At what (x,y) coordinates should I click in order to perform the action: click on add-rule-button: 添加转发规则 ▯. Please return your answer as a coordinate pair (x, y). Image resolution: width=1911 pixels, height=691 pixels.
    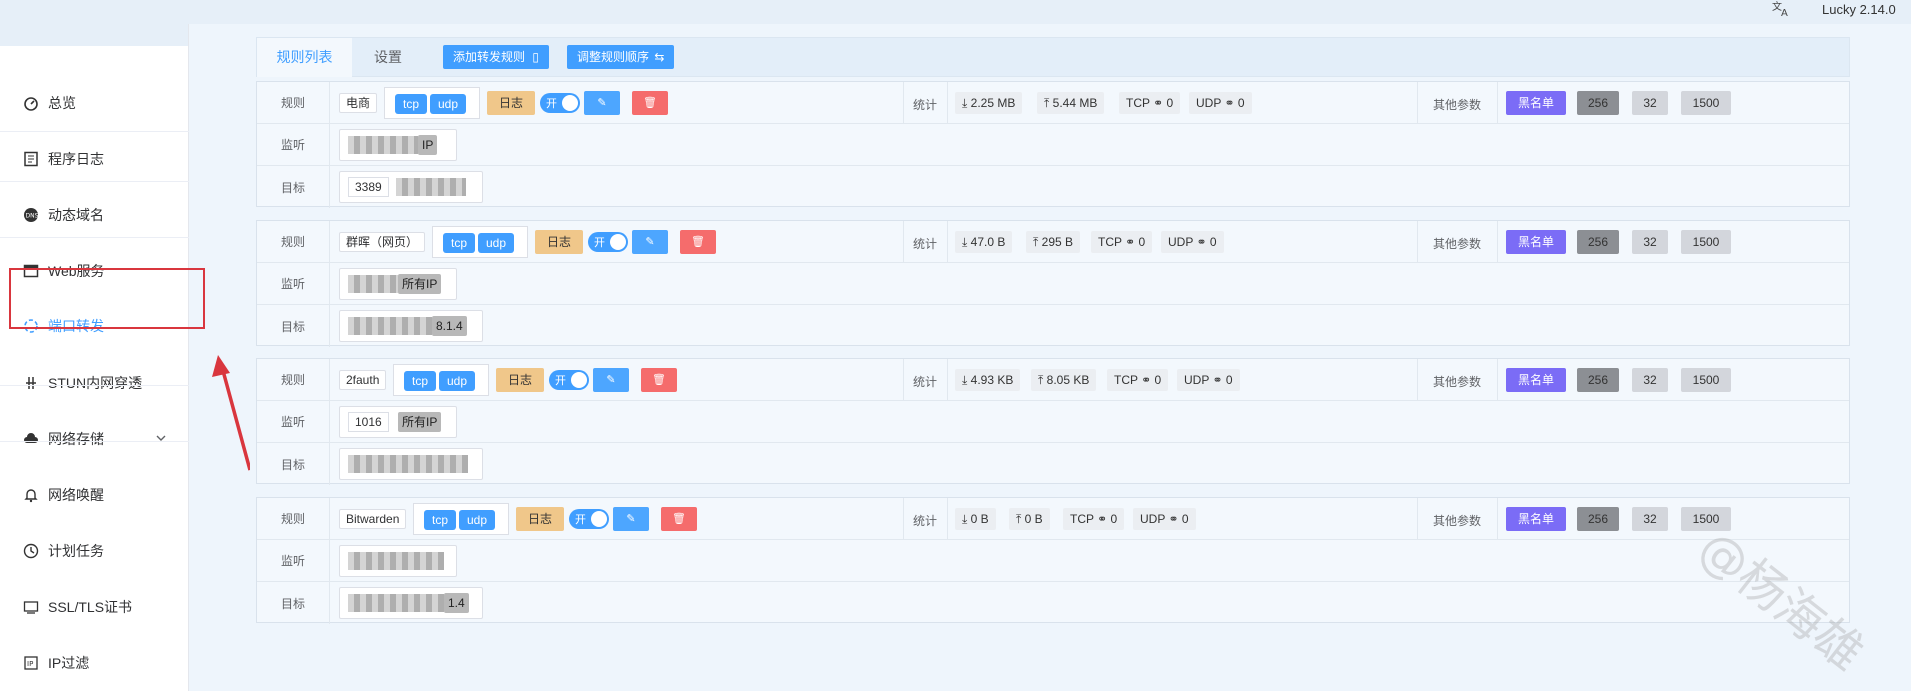
    Looking at the image, I should click on (496, 57).